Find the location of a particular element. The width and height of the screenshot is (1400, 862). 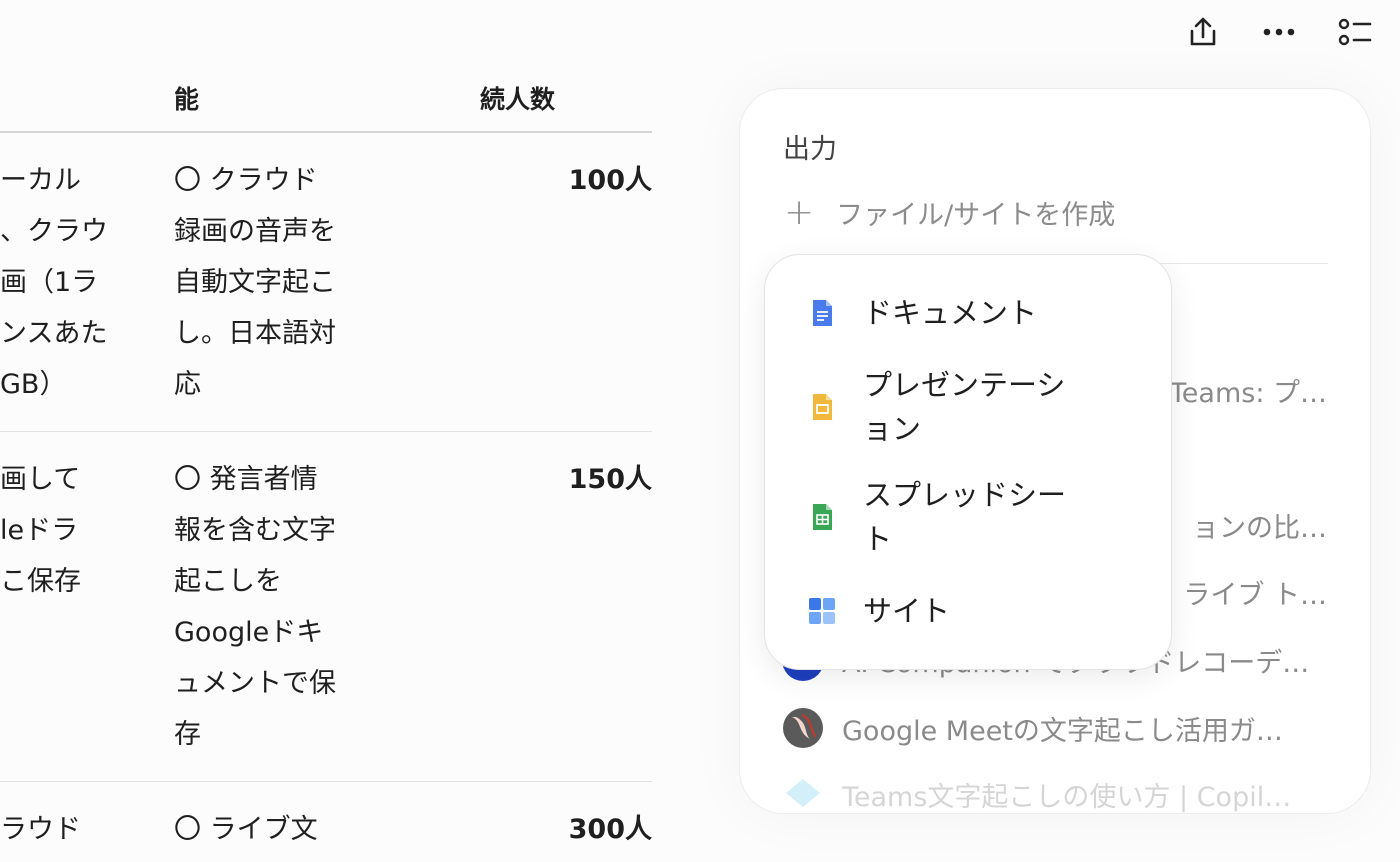

create-dropdown-menu: ドキュメント プレゼンテーション スプレッドシート サイト is located at coordinates (968, 462).